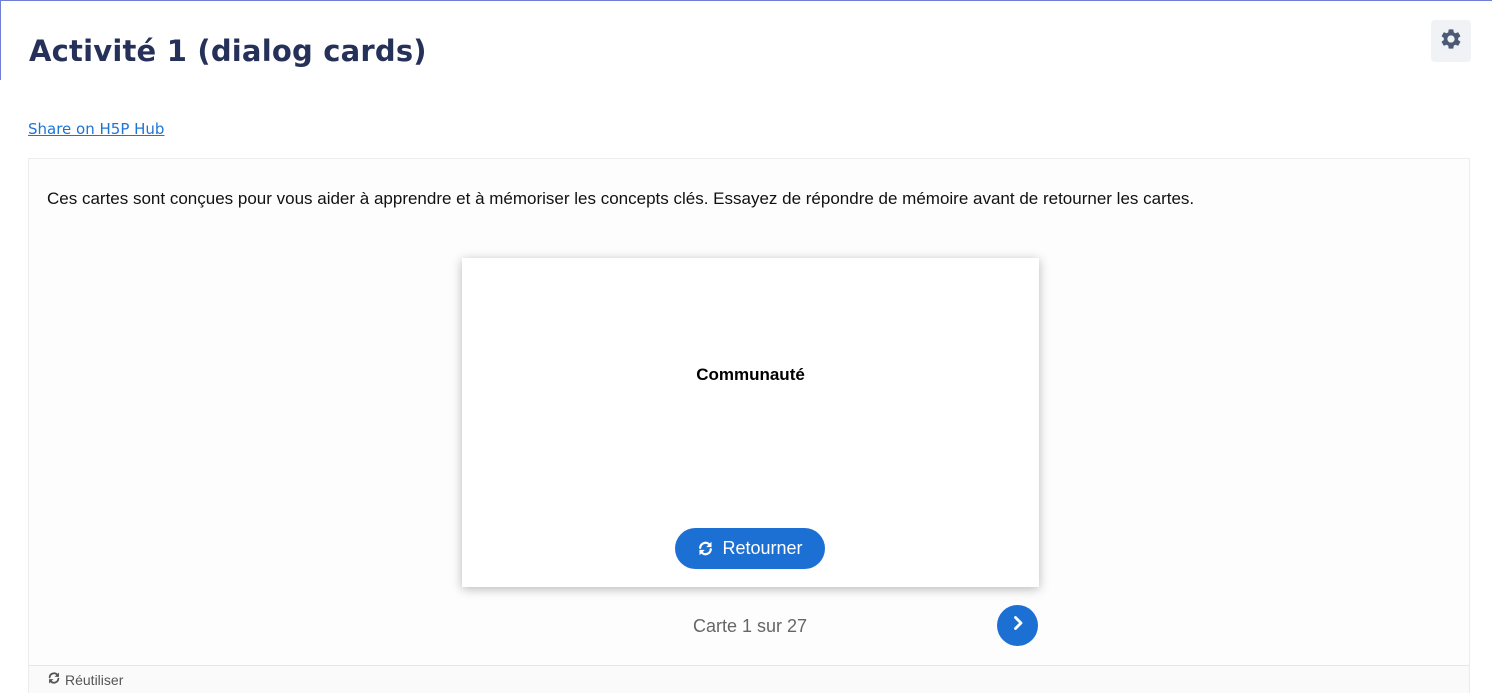  Describe the element at coordinates (96, 129) in the screenshot. I see `share-on-h5p-hub-link: Share on H5P Hub` at that location.